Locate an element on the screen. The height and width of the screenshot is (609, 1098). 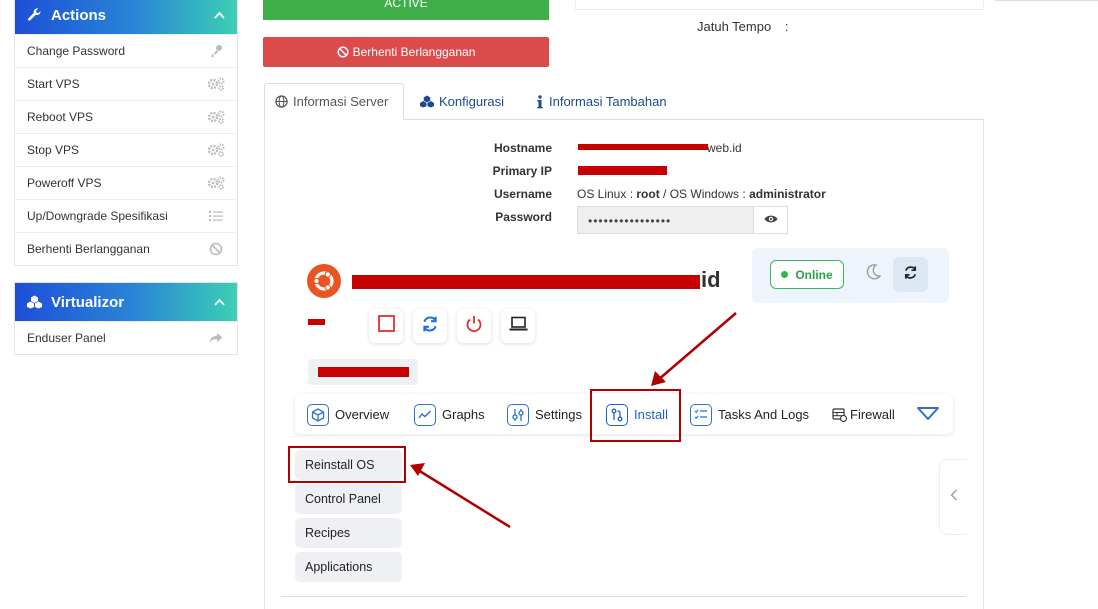
tab-label: Informasi Server is located at coordinates (341, 101).